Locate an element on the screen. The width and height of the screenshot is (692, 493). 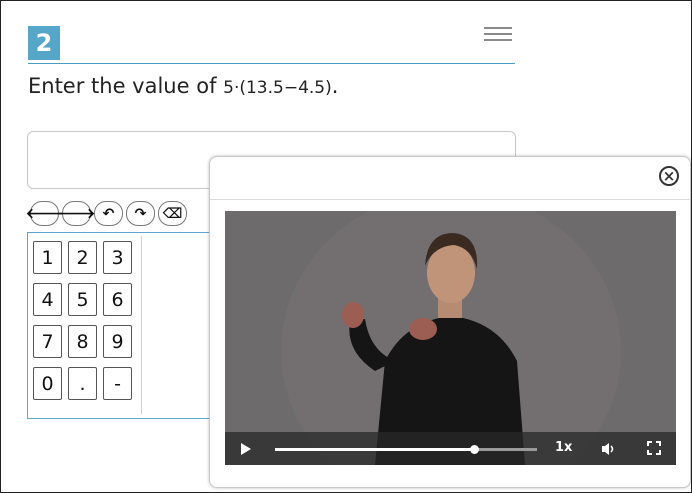
video-controls: 1x is located at coordinates (450, 448).